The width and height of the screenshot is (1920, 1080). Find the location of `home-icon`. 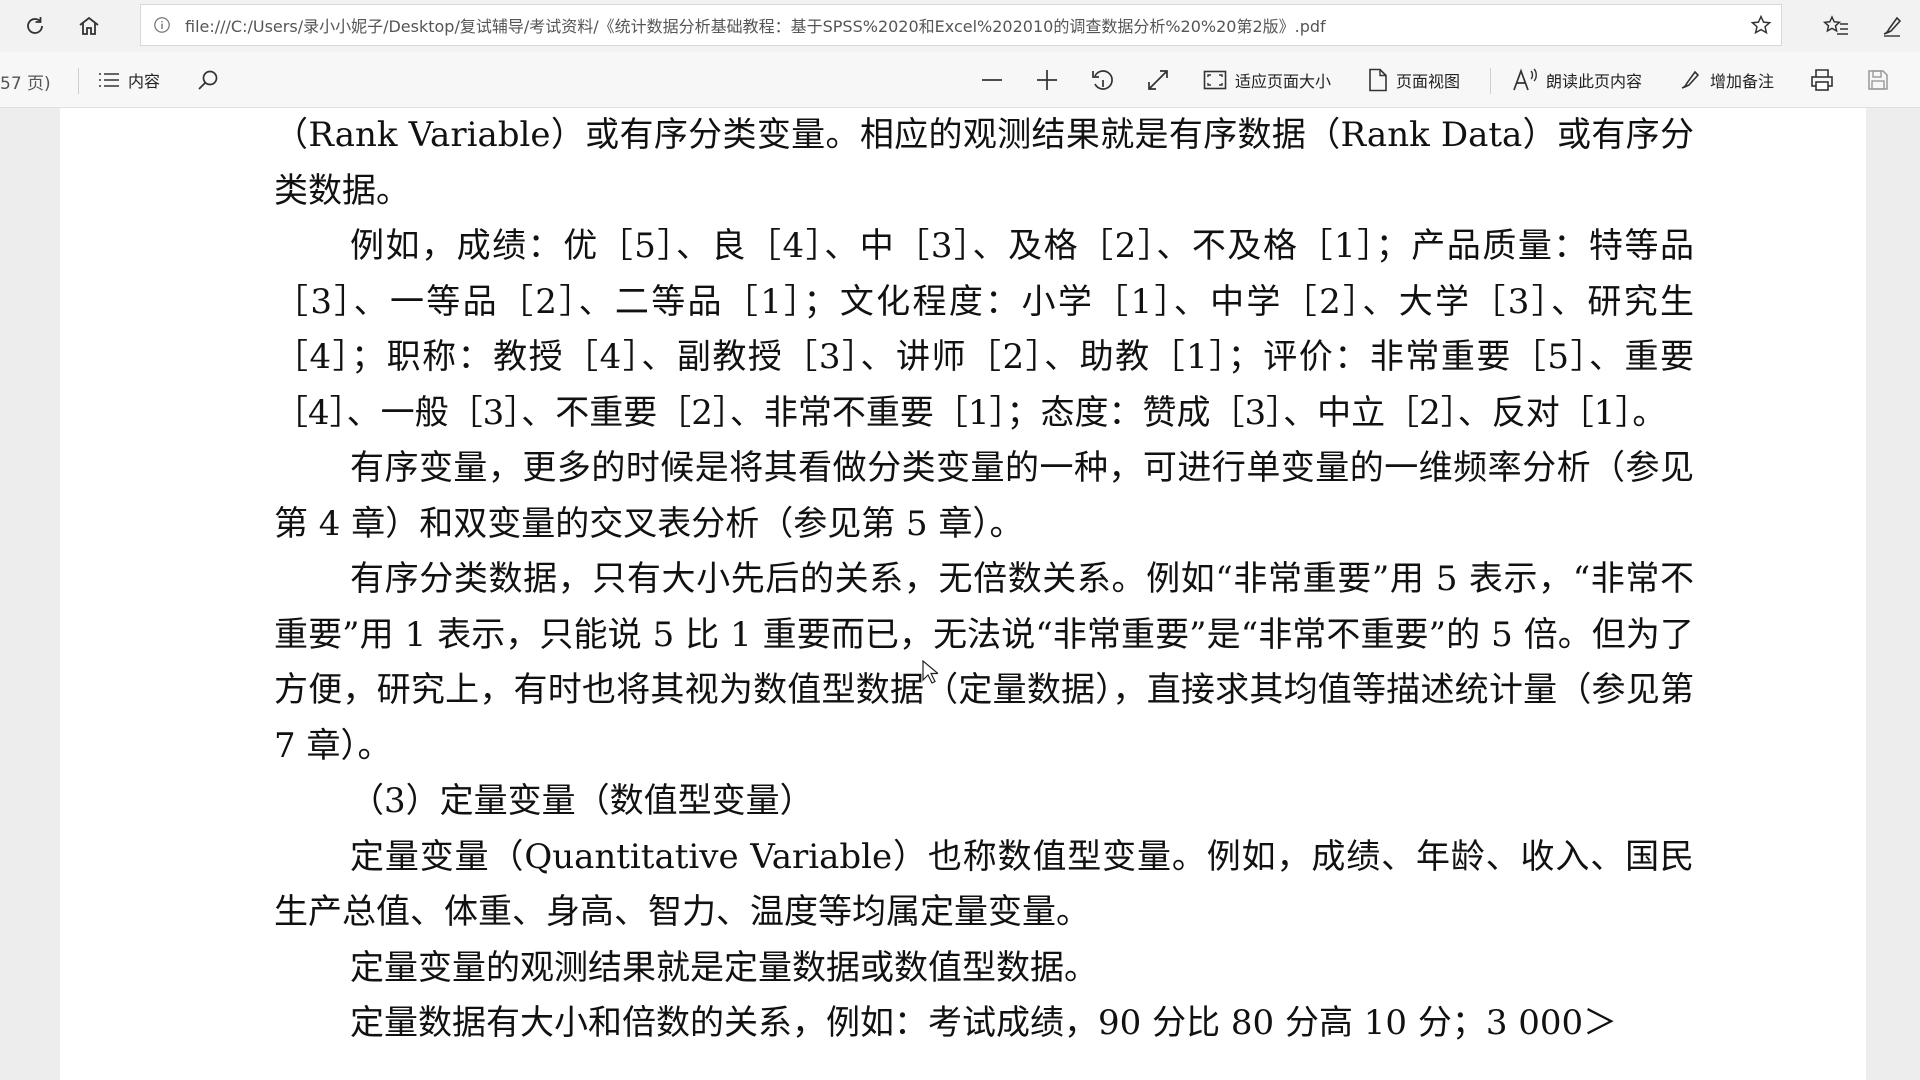

home-icon is located at coordinates (89, 25).